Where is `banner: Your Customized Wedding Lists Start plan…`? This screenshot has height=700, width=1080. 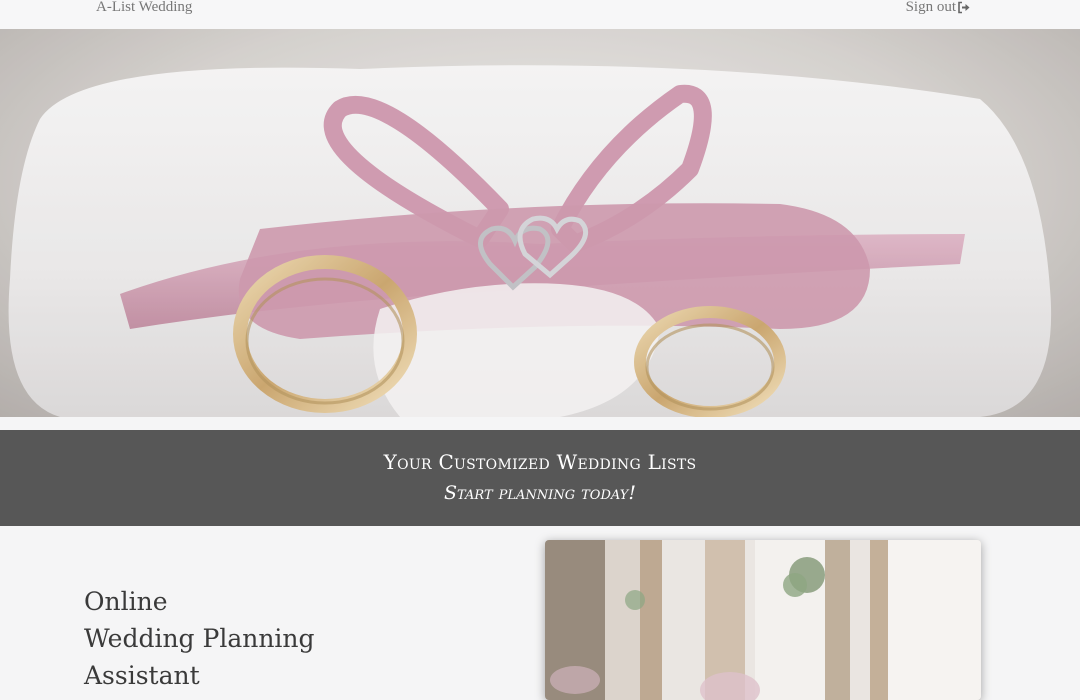
banner: Your Customized Wedding Lists Start plan… is located at coordinates (540, 478).